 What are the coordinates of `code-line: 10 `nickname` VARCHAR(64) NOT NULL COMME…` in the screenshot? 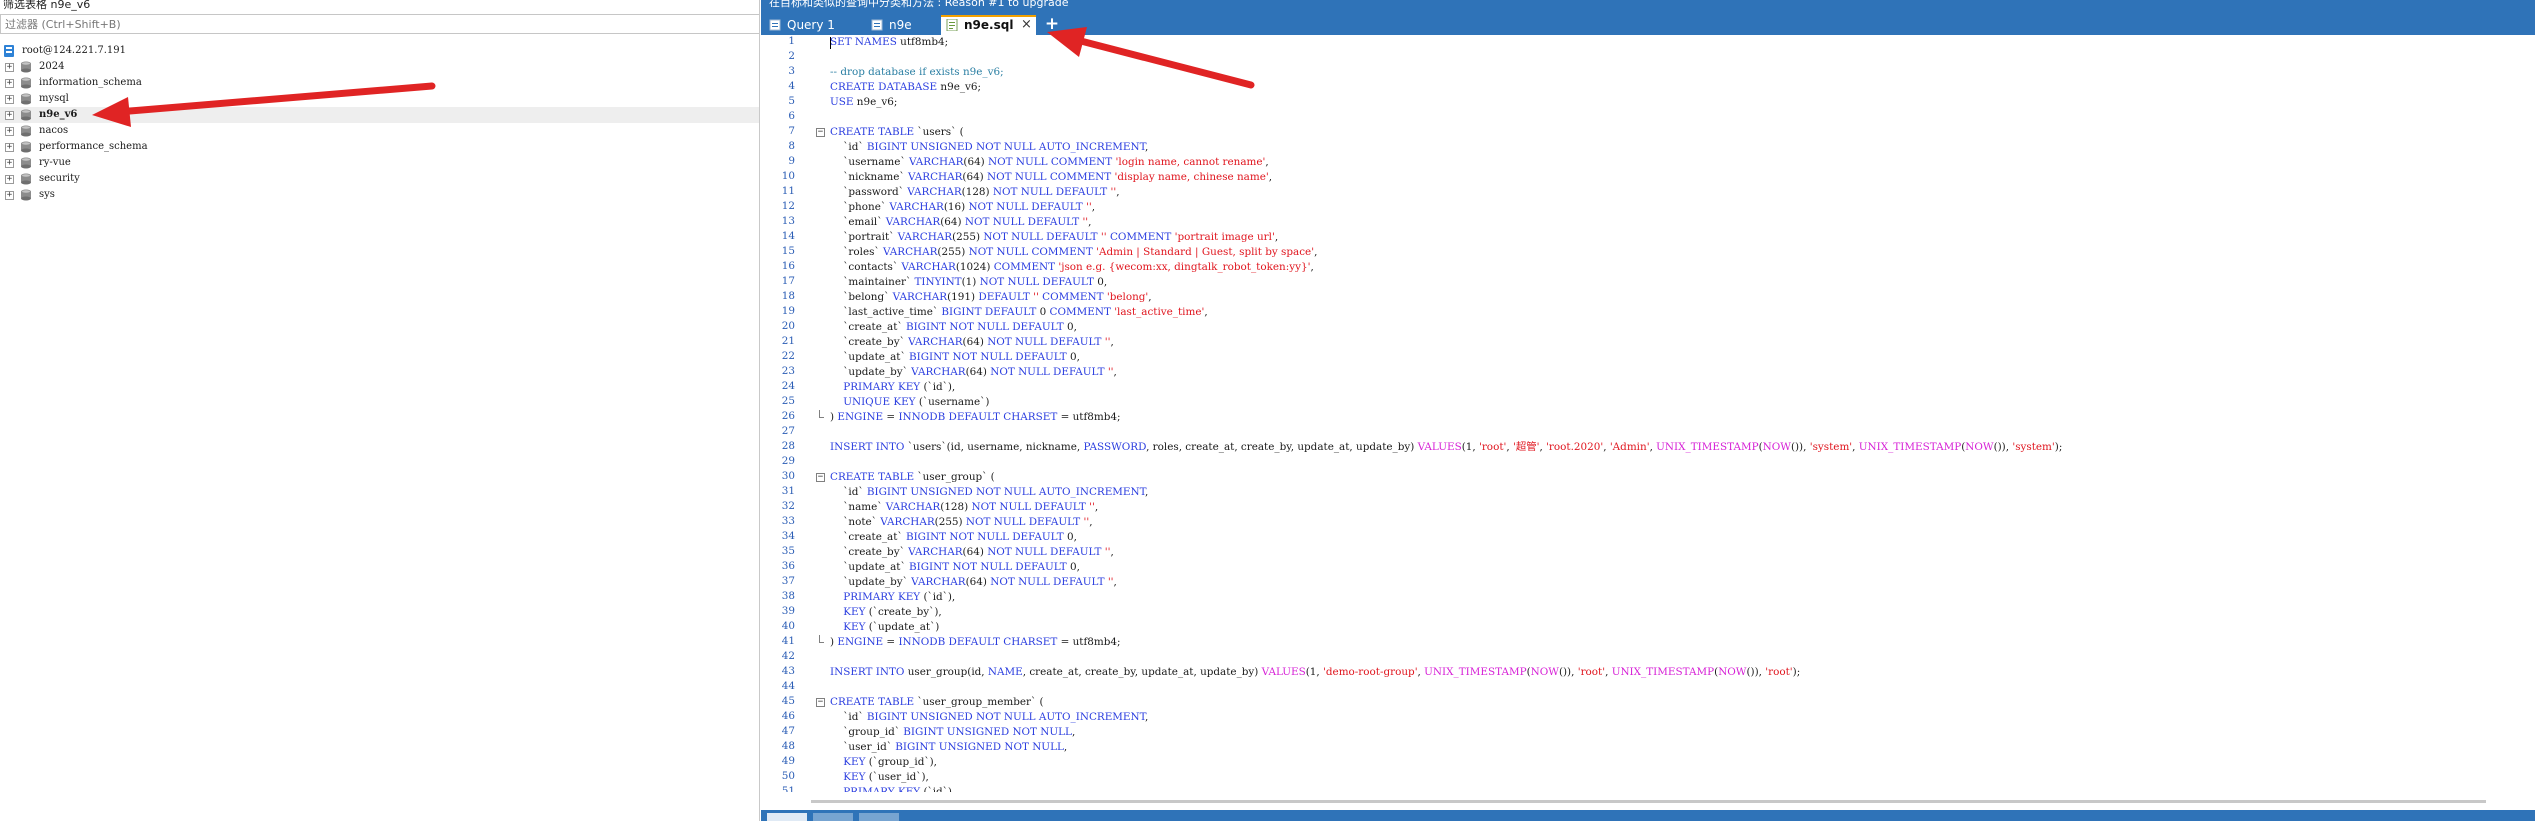 It's located at (1648, 177).